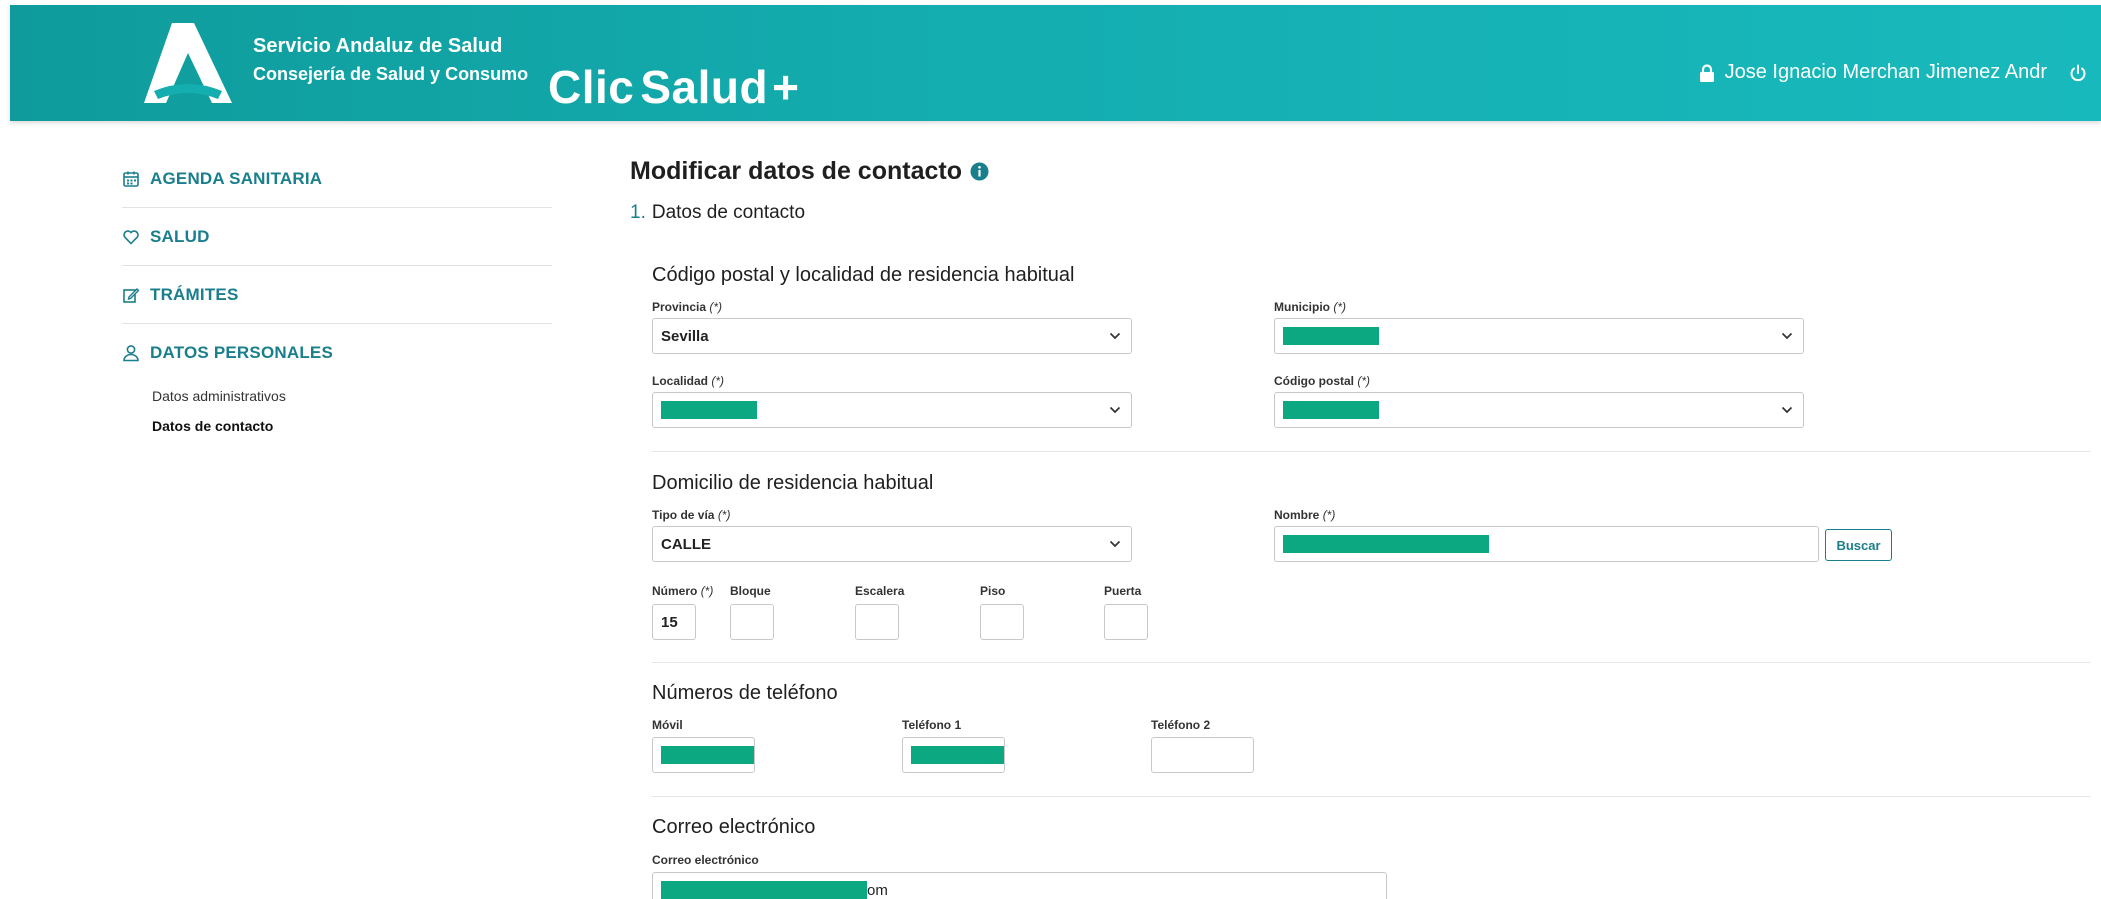 The height and width of the screenshot is (899, 2101). What do you see at coordinates (352, 396) in the screenshot?
I see `subnav-datos-administrativos: Datos administrativos` at bounding box center [352, 396].